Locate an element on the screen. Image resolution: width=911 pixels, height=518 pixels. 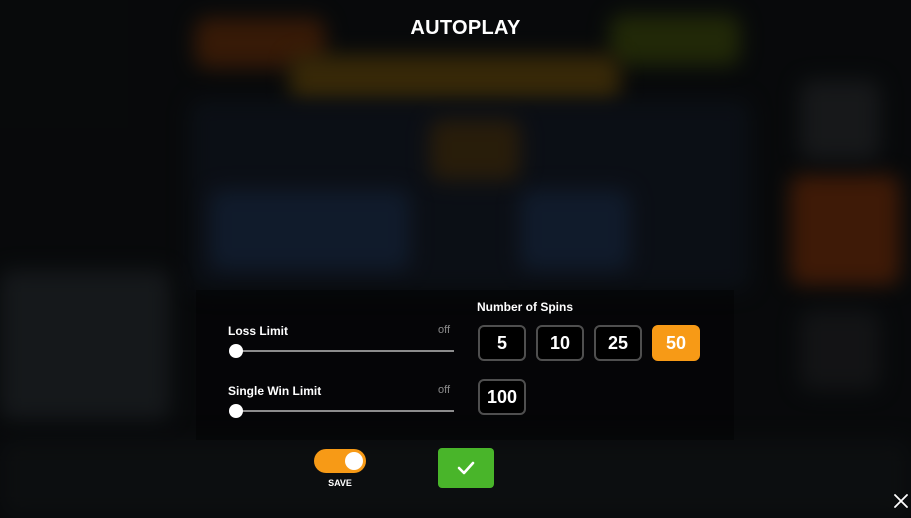
save-label: SAVE is located at coordinates (340, 483).